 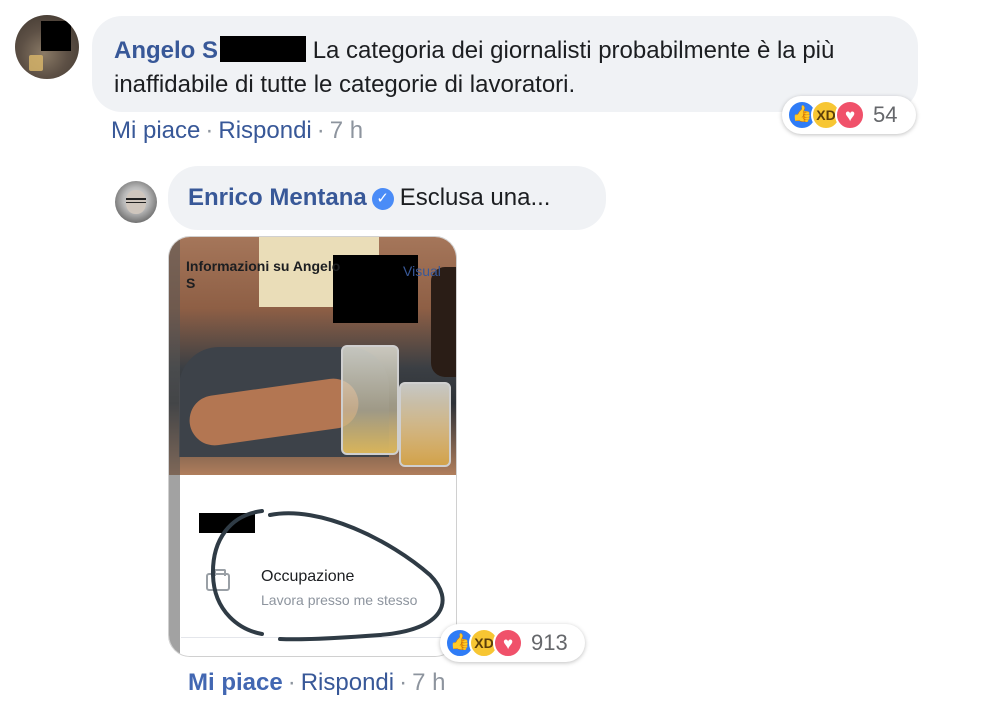 I want to click on photo-person-right, so click(x=443, y=322).